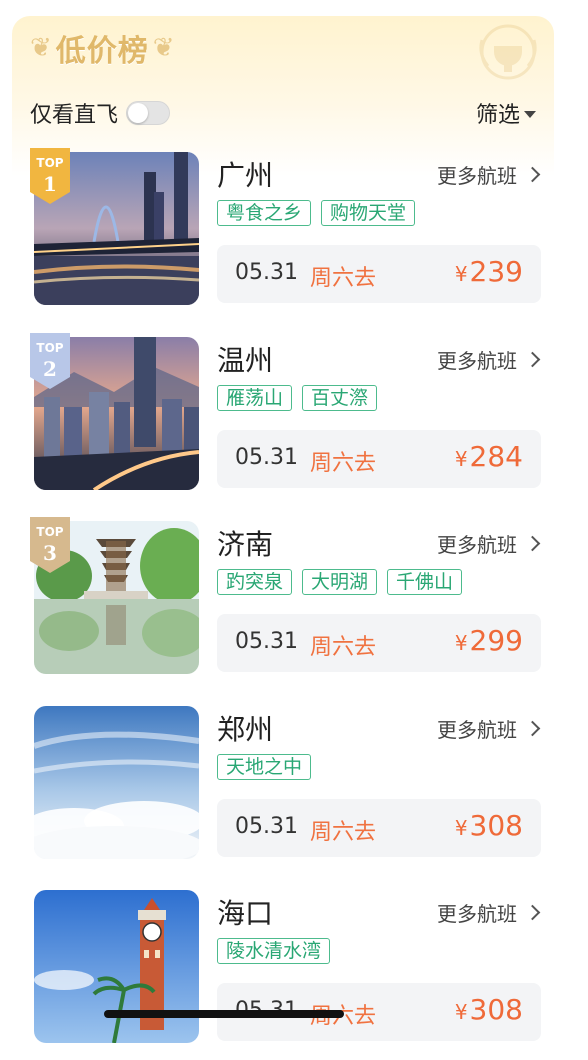 The image size is (588, 1060). I want to click on price: ¥239, so click(489, 271).